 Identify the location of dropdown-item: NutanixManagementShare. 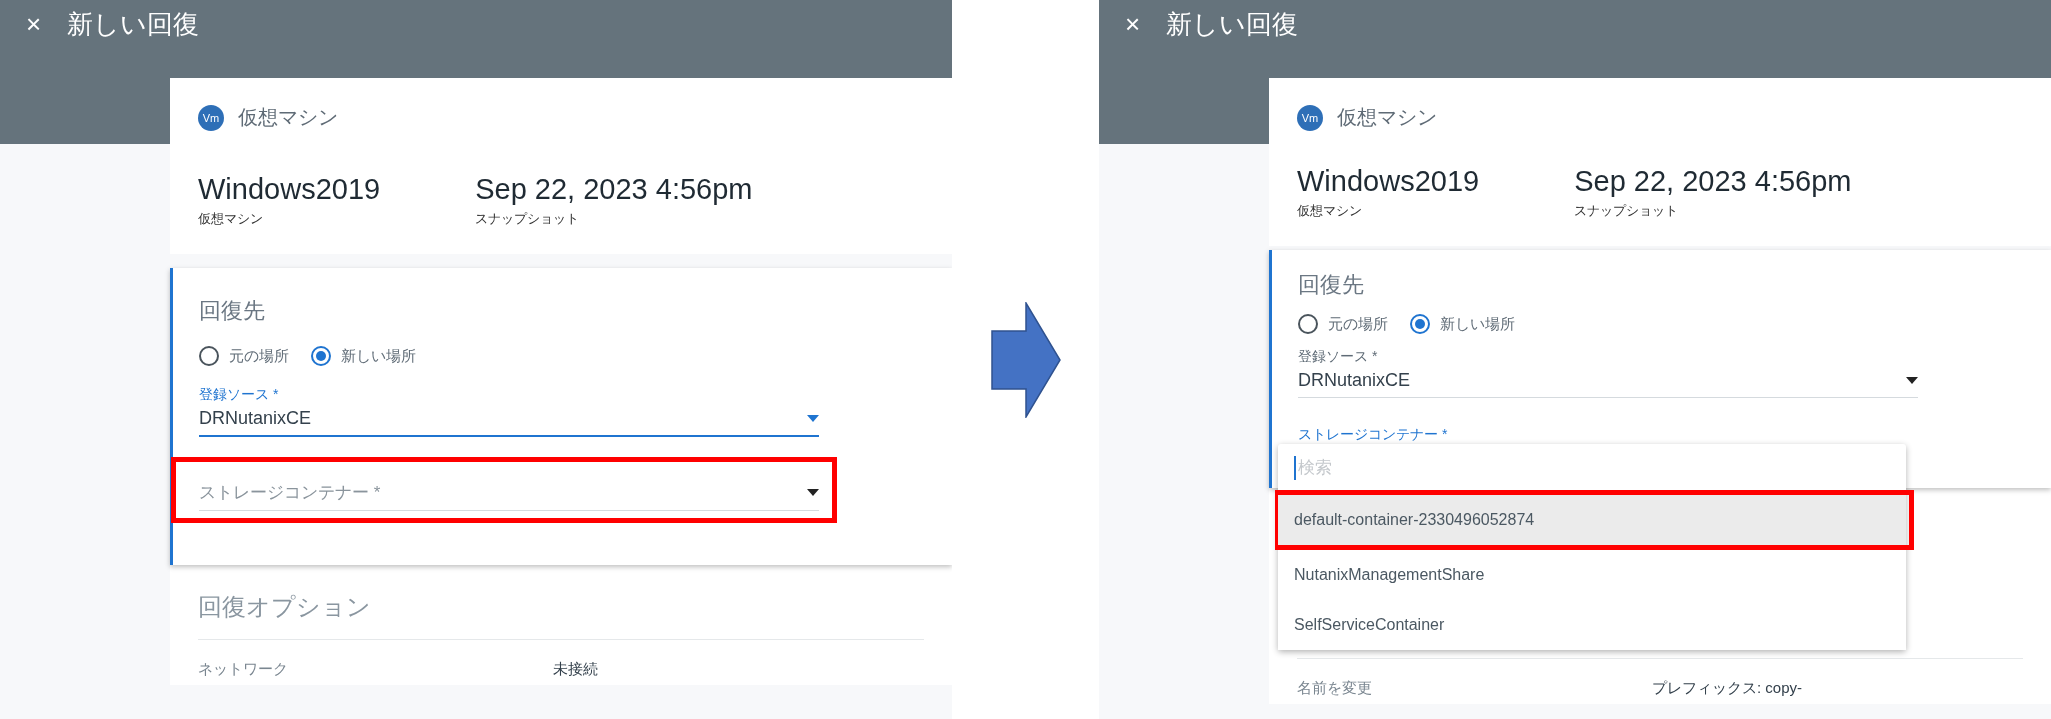
(1592, 575).